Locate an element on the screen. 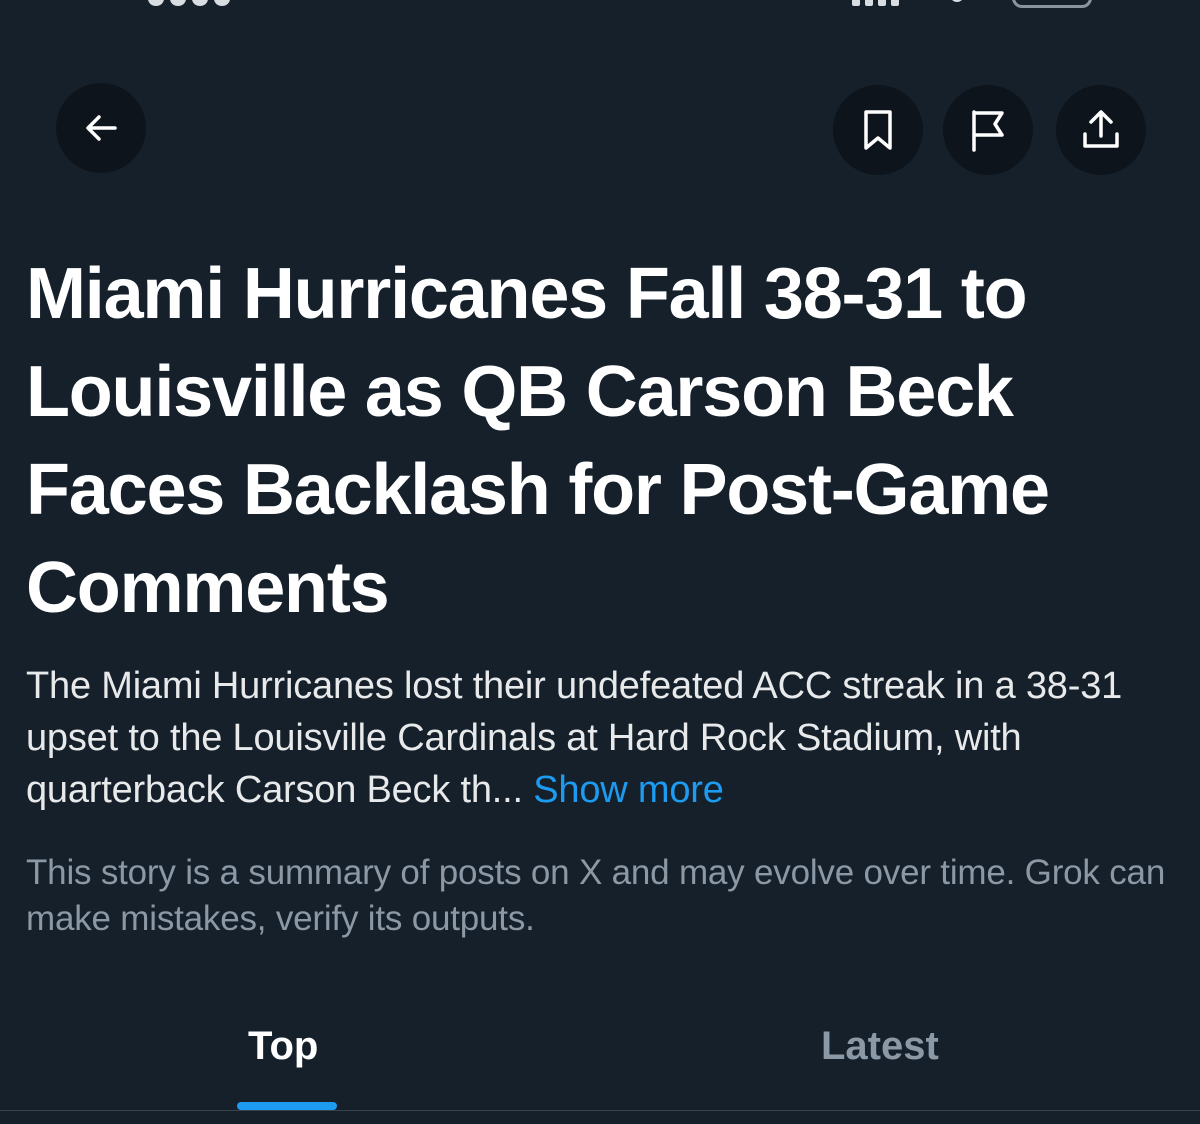 This screenshot has width=1200, height=1124. tab-bar: Top Latest is located at coordinates (600, 1067).